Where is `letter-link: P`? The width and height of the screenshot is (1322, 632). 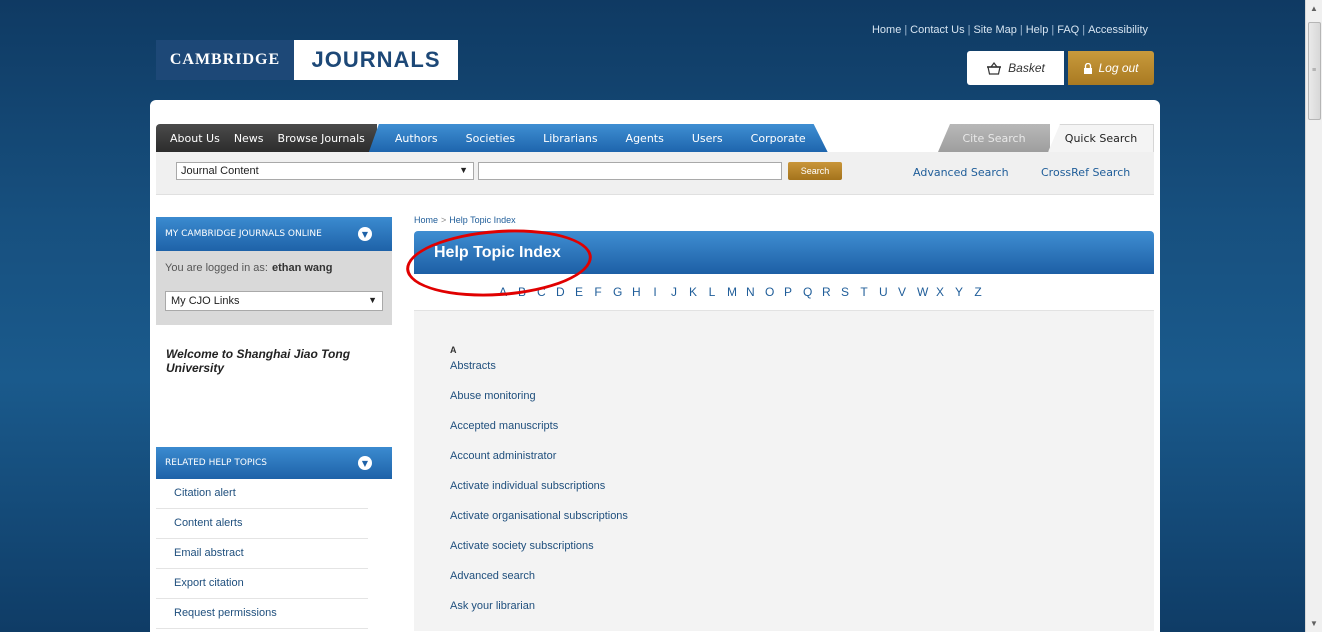 letter-link: P is located at coordinates (788, 292).